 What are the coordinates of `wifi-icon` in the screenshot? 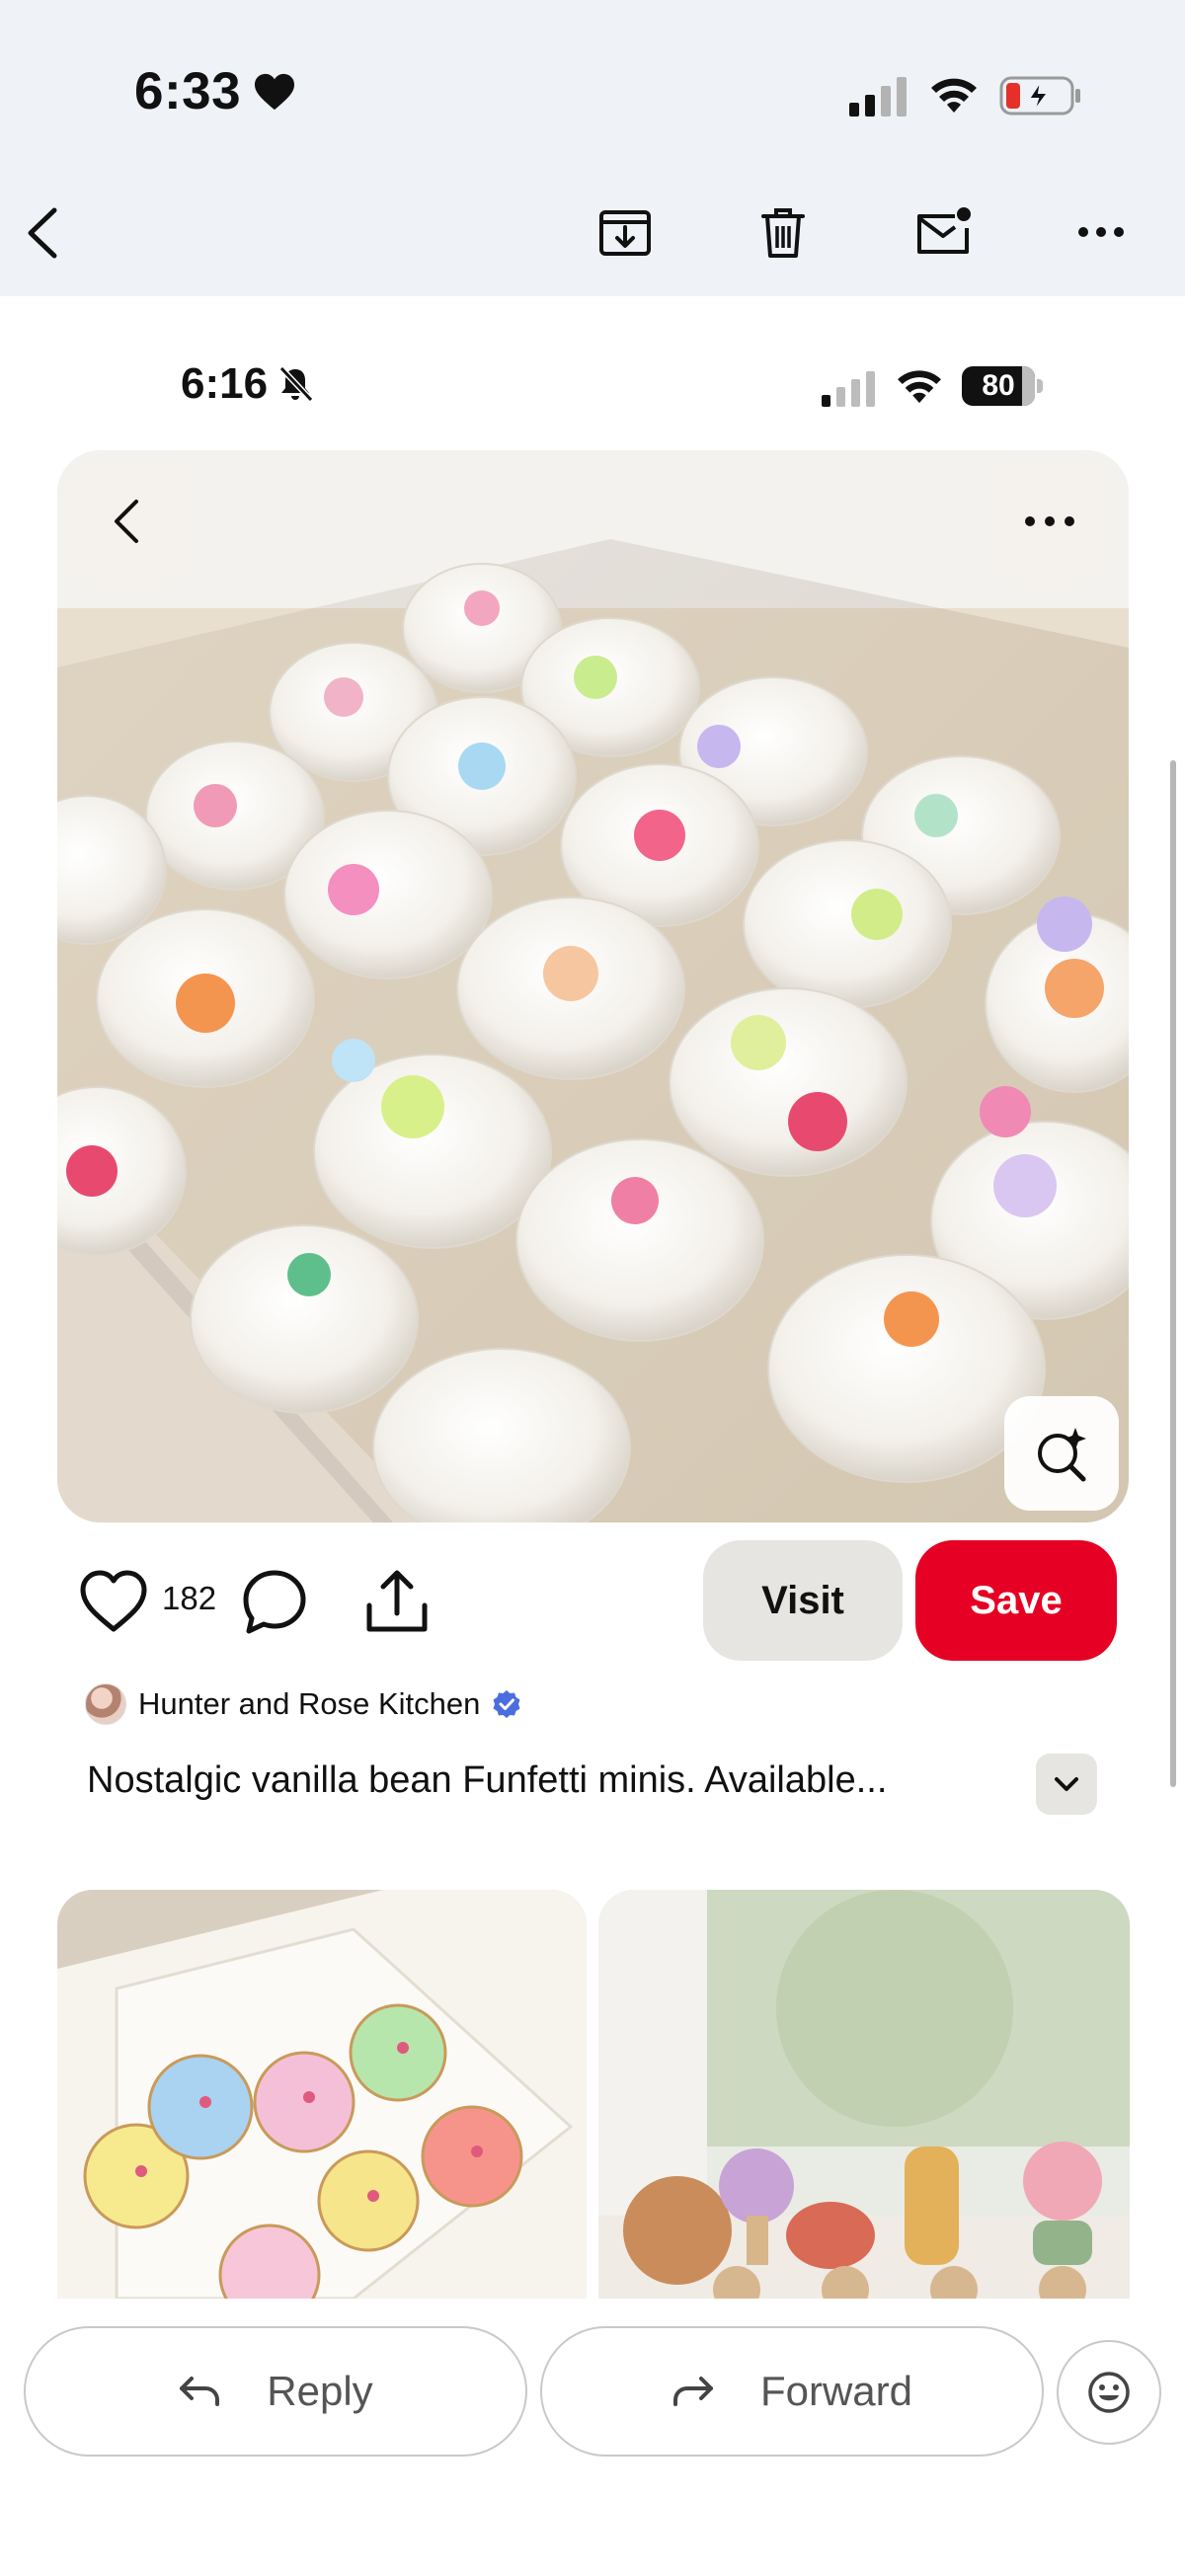 It's located at (954, 95).